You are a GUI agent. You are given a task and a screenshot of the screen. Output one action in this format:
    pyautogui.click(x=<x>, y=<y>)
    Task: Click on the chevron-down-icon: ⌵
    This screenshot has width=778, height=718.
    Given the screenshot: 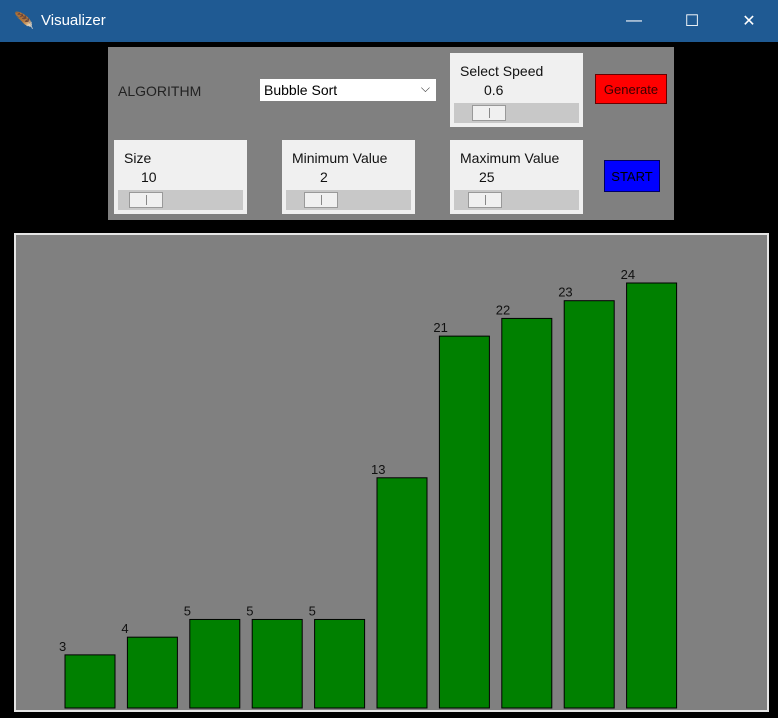 What is the action you would take?
    pyautogui.click(x=425, y=88)
    